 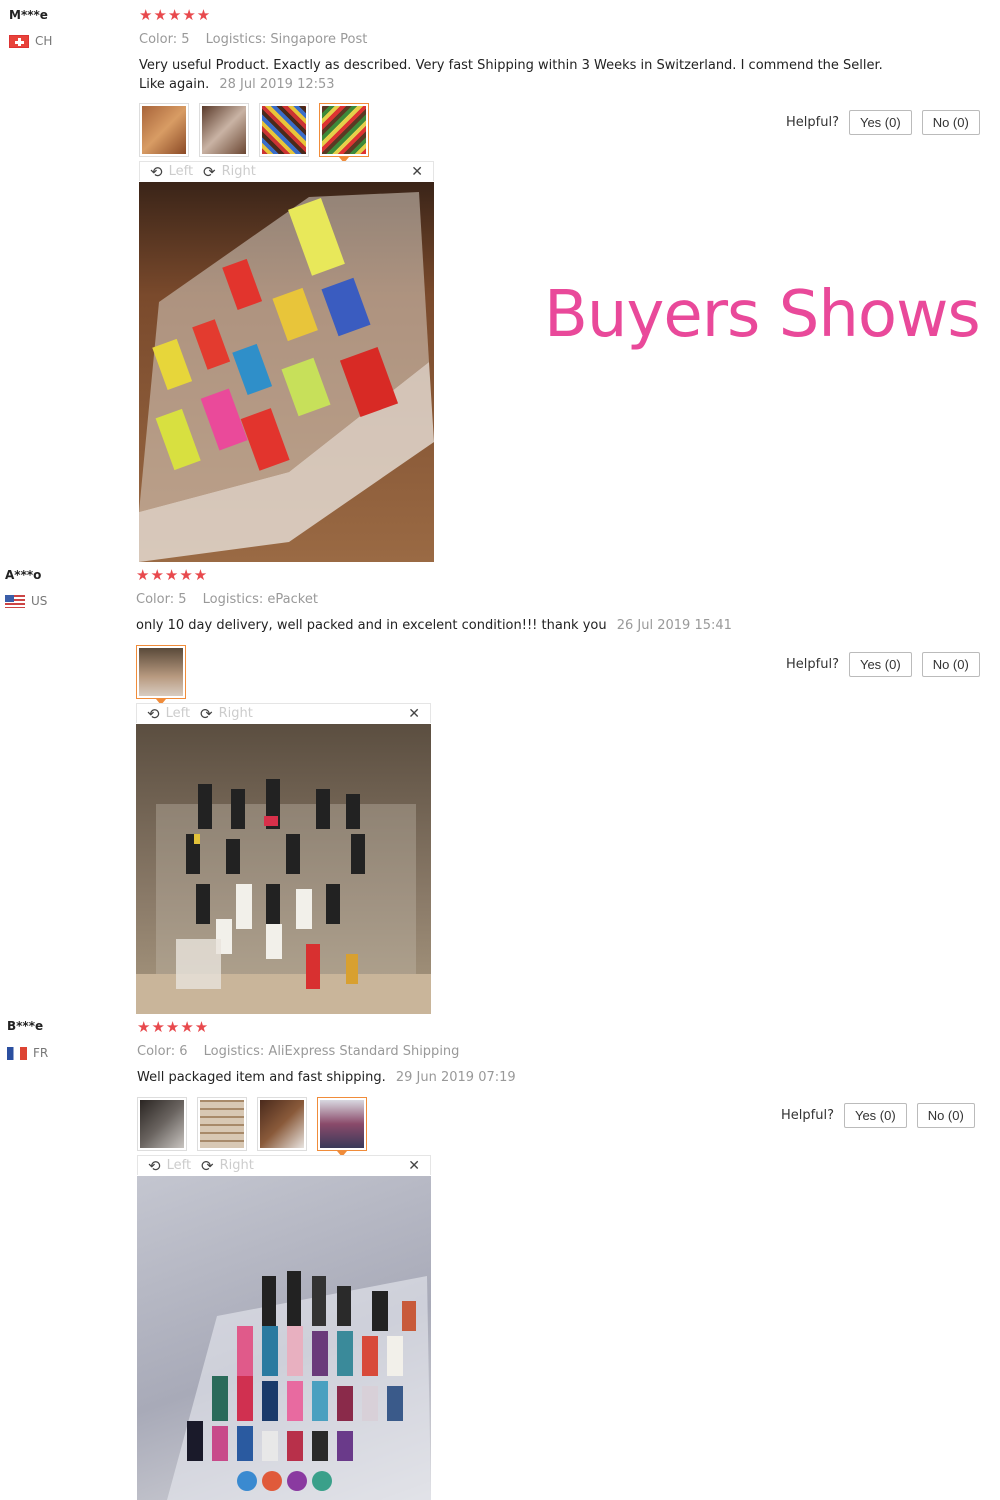 I want to click on reviewer-name: A***o, so click(x=23, y=575).